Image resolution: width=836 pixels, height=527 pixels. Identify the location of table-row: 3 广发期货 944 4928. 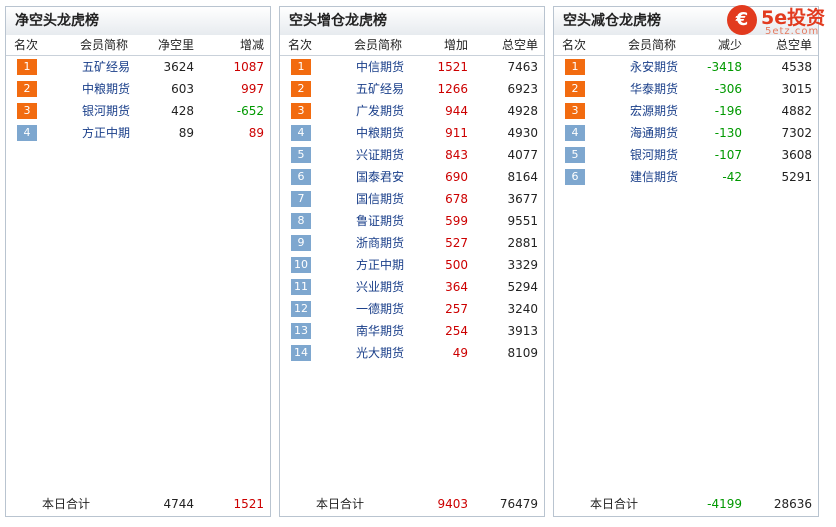
(412, 111).